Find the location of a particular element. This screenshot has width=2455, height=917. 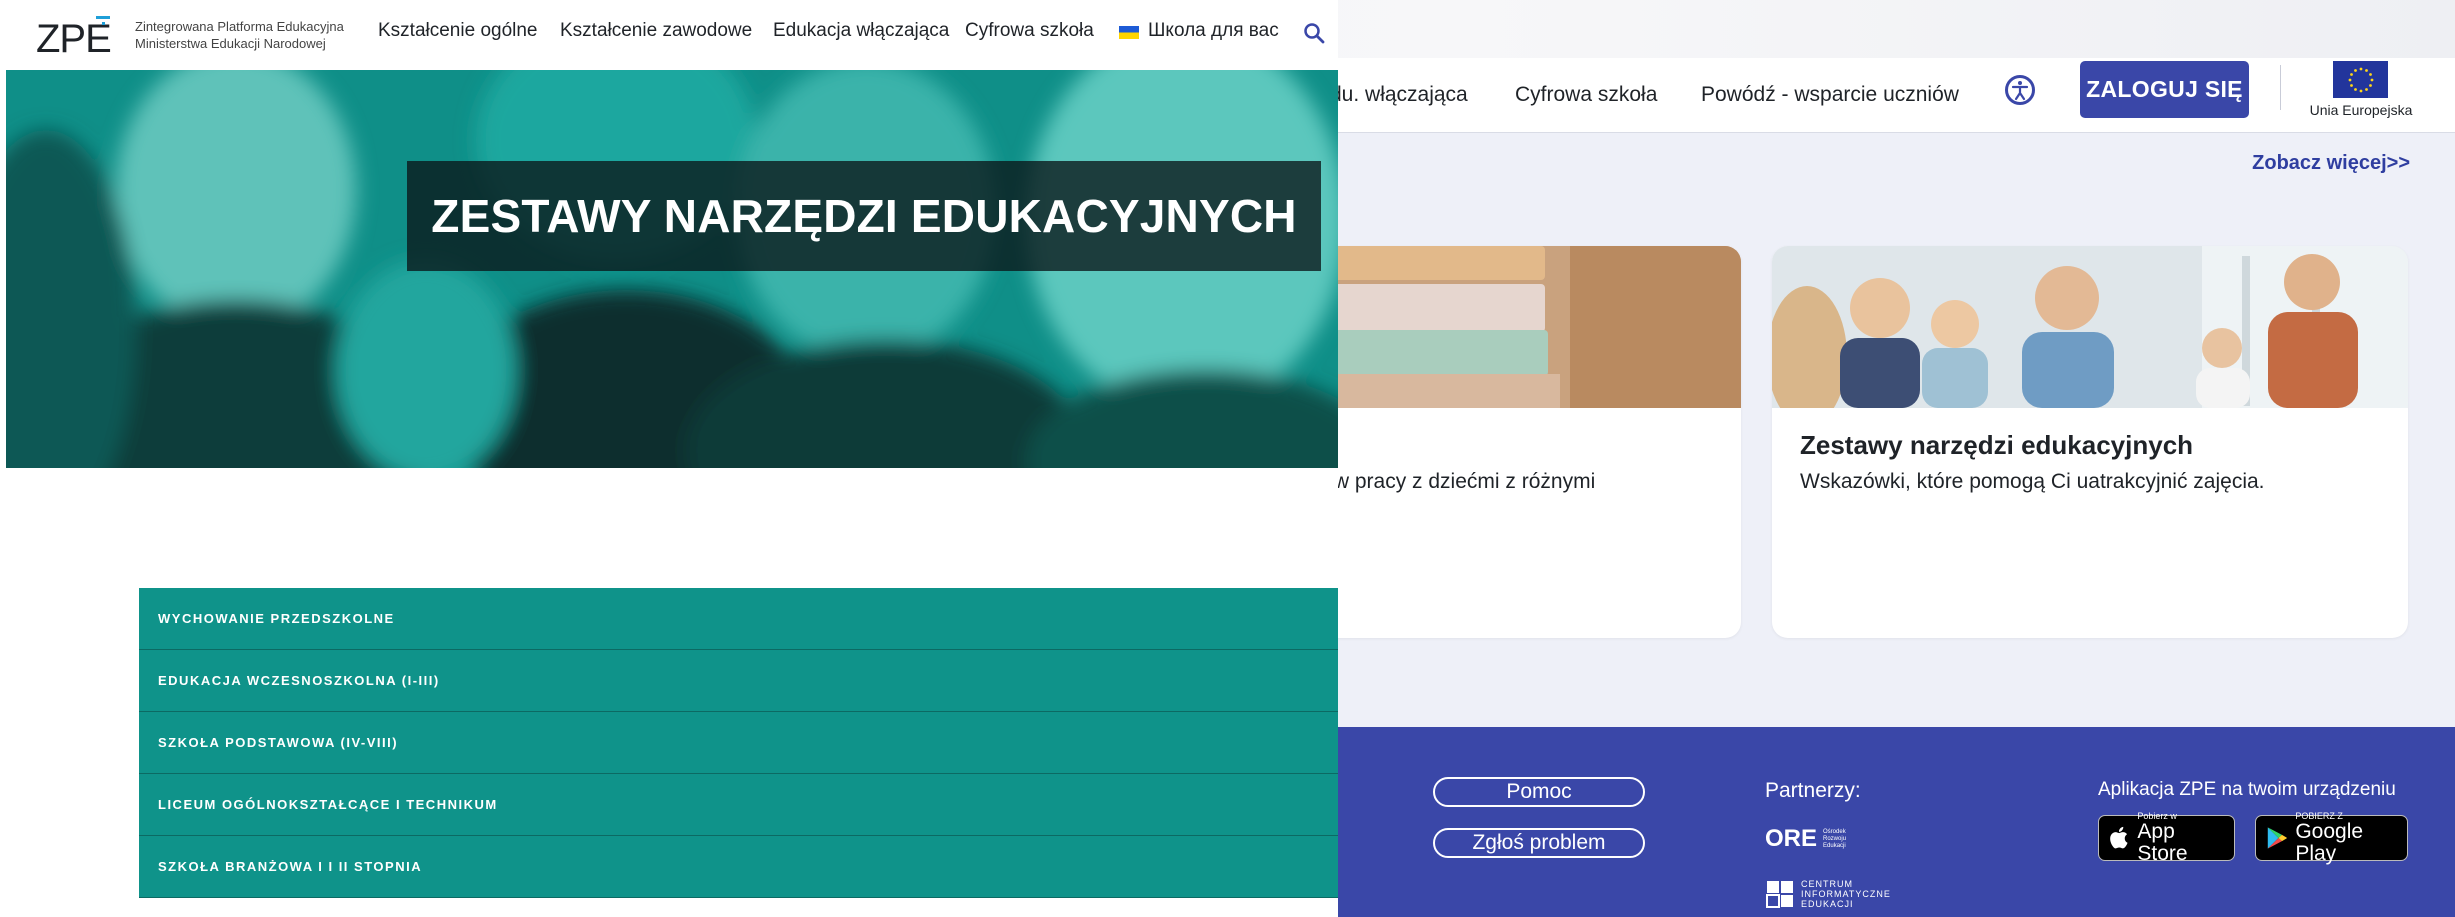

card-description: ela w pracy z dziećmi z różnymi is located at coordinates (1448, 481).